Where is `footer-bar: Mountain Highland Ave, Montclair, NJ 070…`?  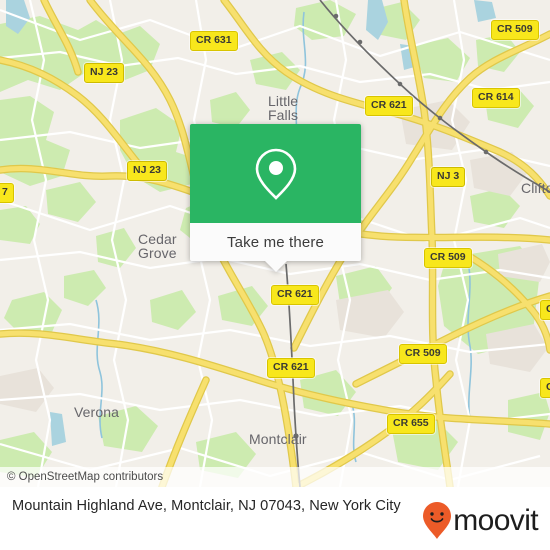
footer-bar: Mountain Highland Ave, Montclair, NJ 070… is located at coordinates (275, 518).